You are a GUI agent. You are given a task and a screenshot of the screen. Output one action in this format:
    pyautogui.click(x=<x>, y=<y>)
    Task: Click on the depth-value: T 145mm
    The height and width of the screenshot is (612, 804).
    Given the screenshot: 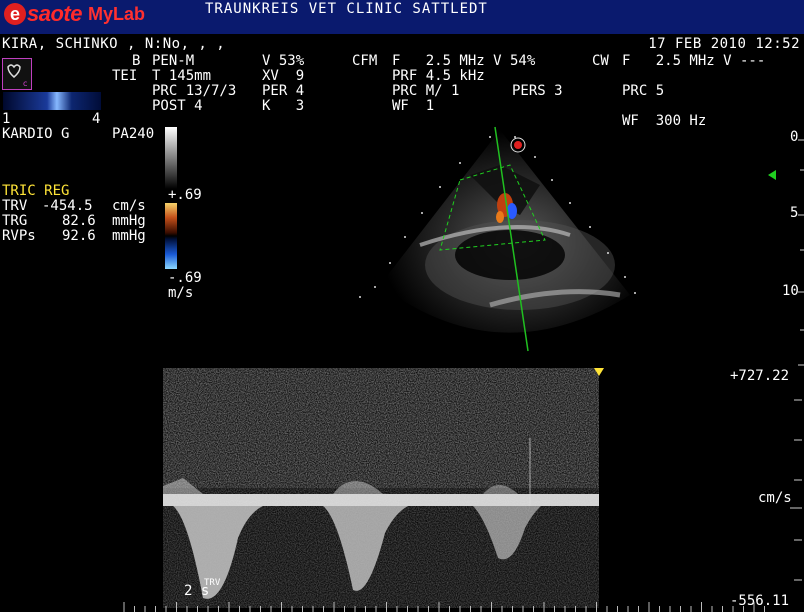 What is the action you would take?
    pyautogui.click(x=182, y=76)
    